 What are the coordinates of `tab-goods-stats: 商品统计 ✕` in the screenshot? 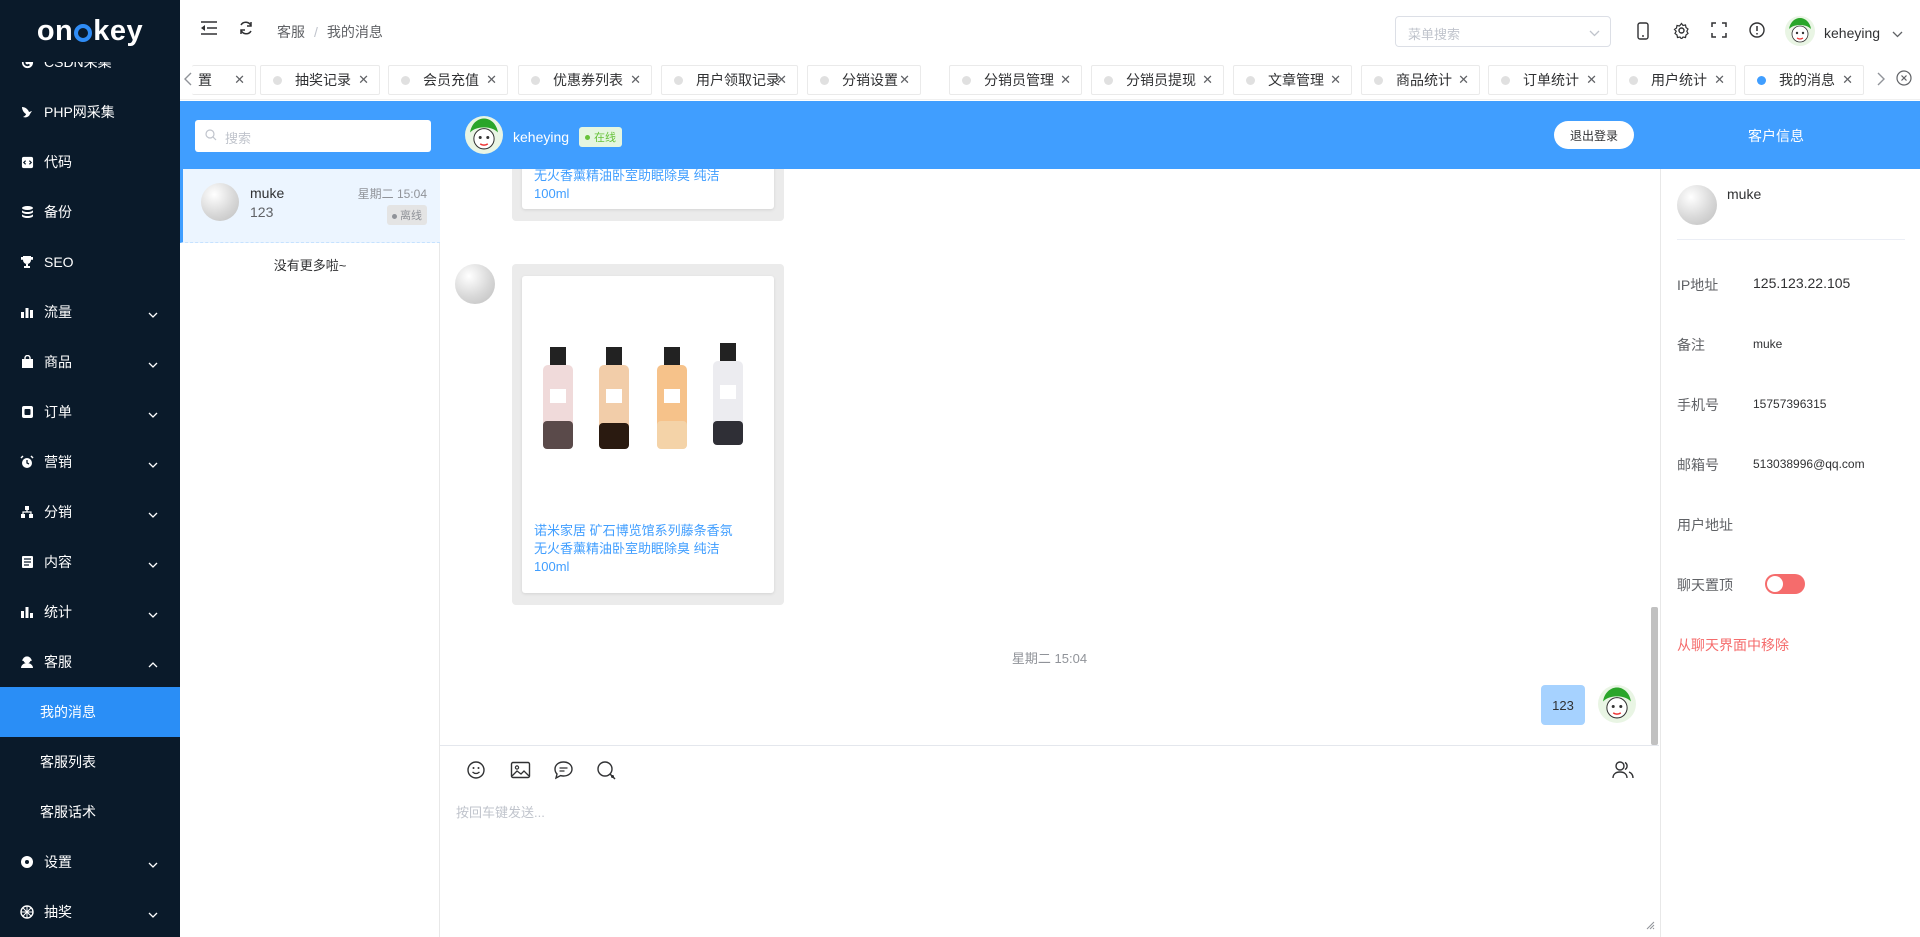 It's located at (1420, 80).